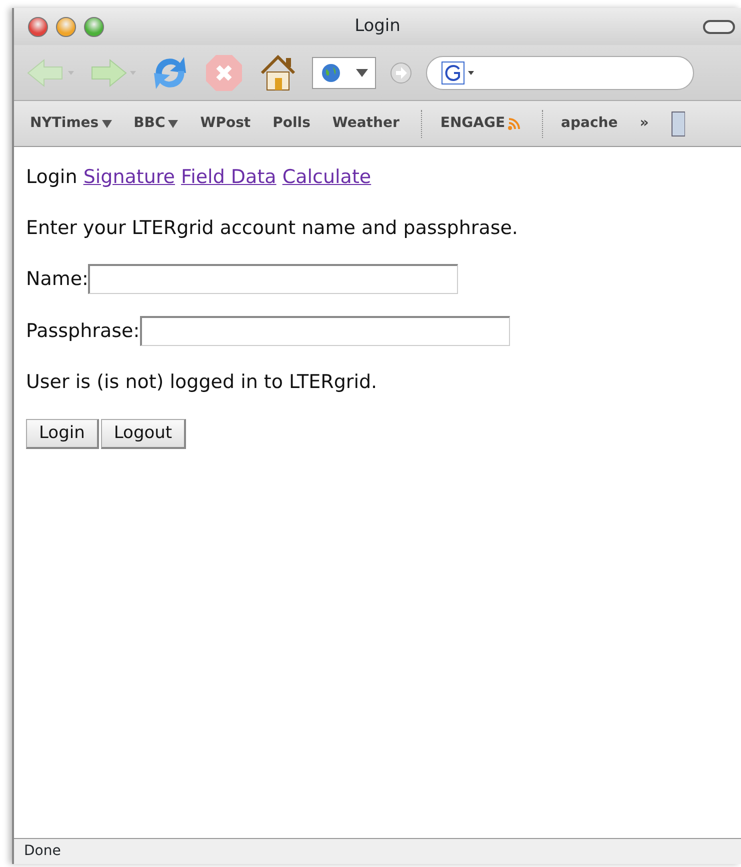  What do you see at coordinates (156, 123) in the screenshot?
I see `bookmark-item: BBC` at bounding box center [156, 123].